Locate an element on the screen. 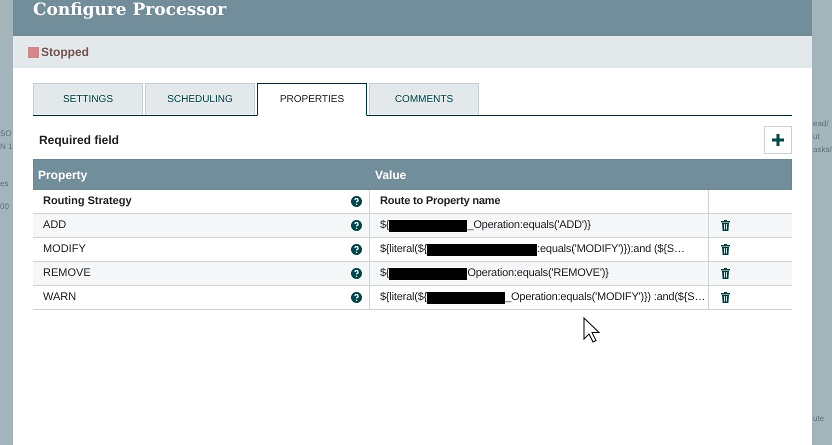  column-header: Value is located at coordinates (390, 175).